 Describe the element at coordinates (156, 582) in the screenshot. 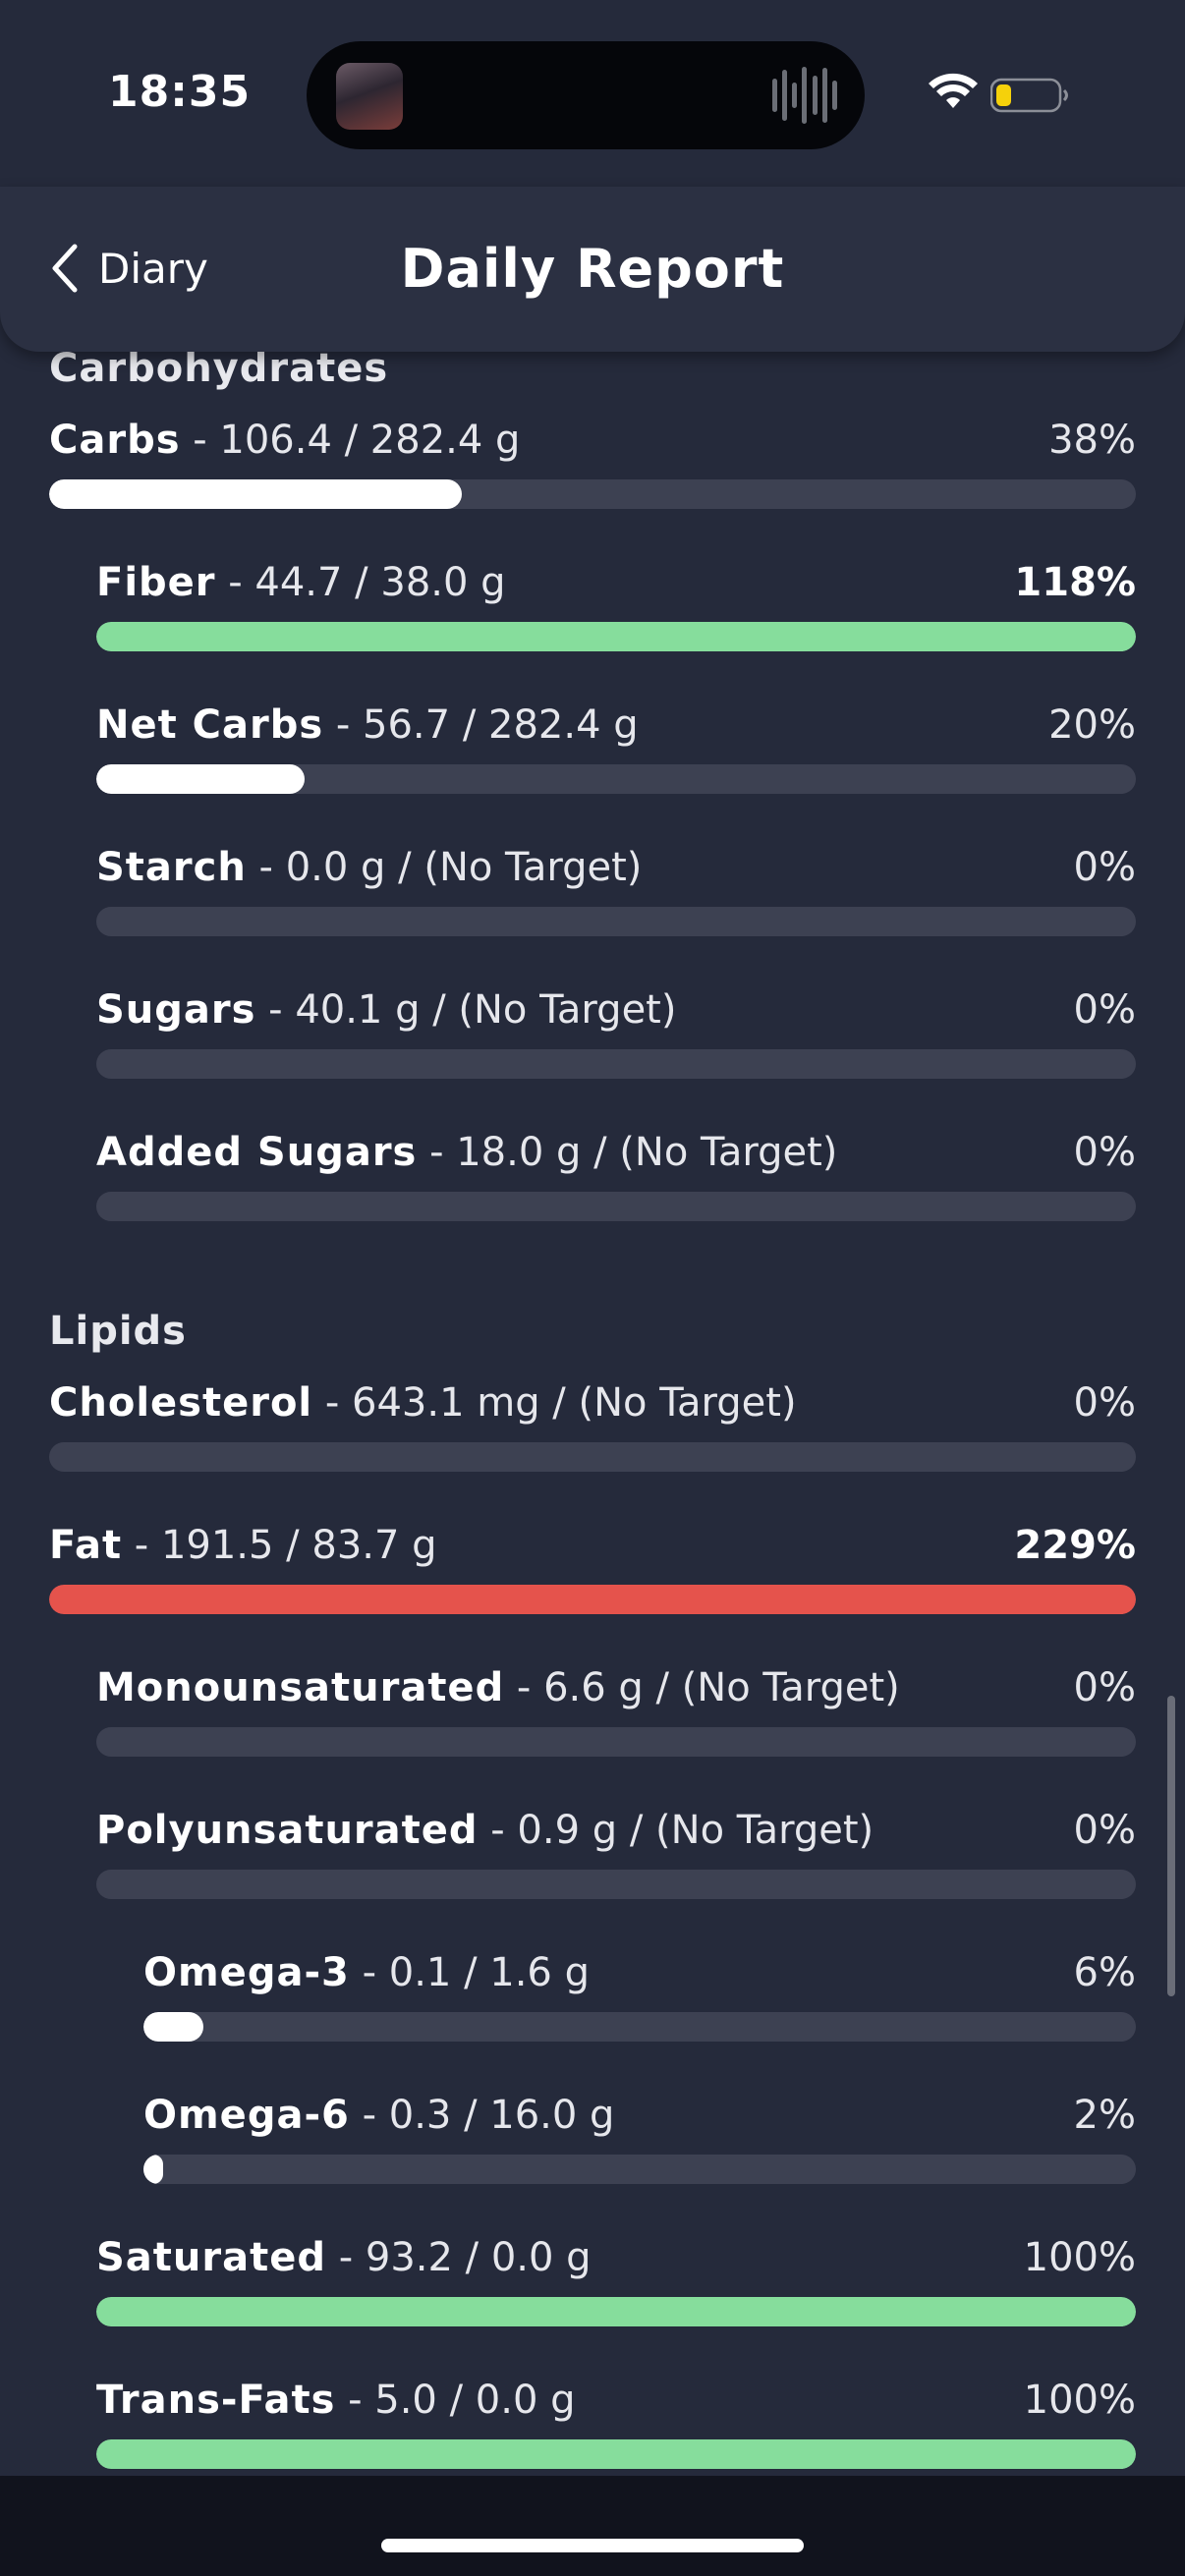

I see `nutrient-name: Fiber` at that location.